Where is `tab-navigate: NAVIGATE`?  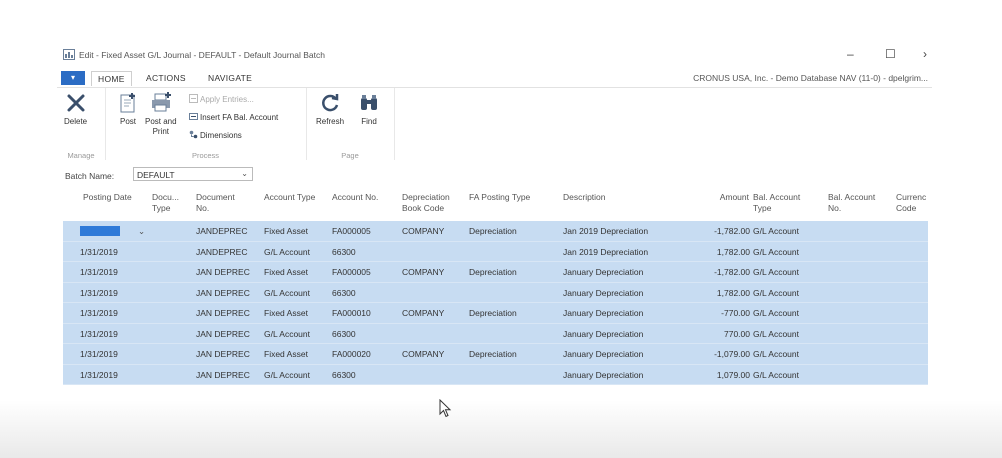
tab-navigate: NAVIGATE is located at coordinates (230, 78).